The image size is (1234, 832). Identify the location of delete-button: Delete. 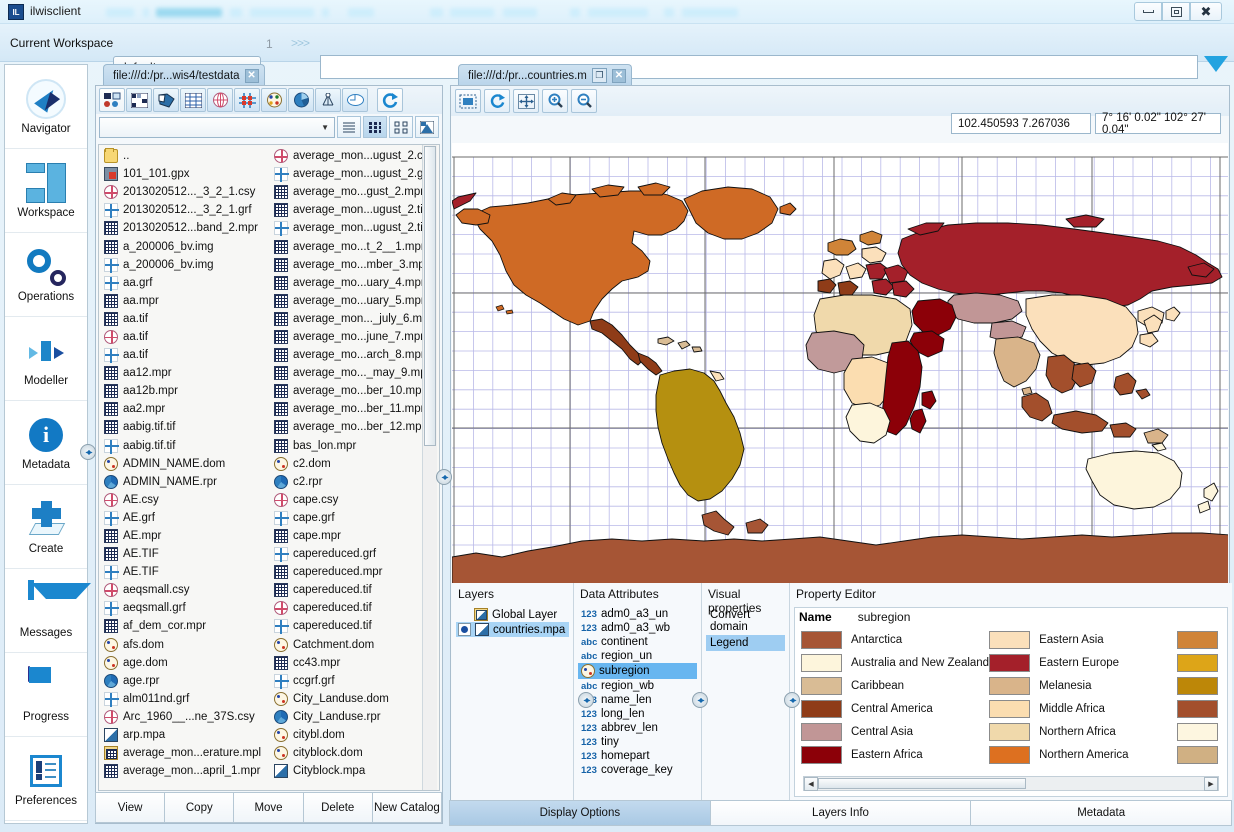
(337, 807).